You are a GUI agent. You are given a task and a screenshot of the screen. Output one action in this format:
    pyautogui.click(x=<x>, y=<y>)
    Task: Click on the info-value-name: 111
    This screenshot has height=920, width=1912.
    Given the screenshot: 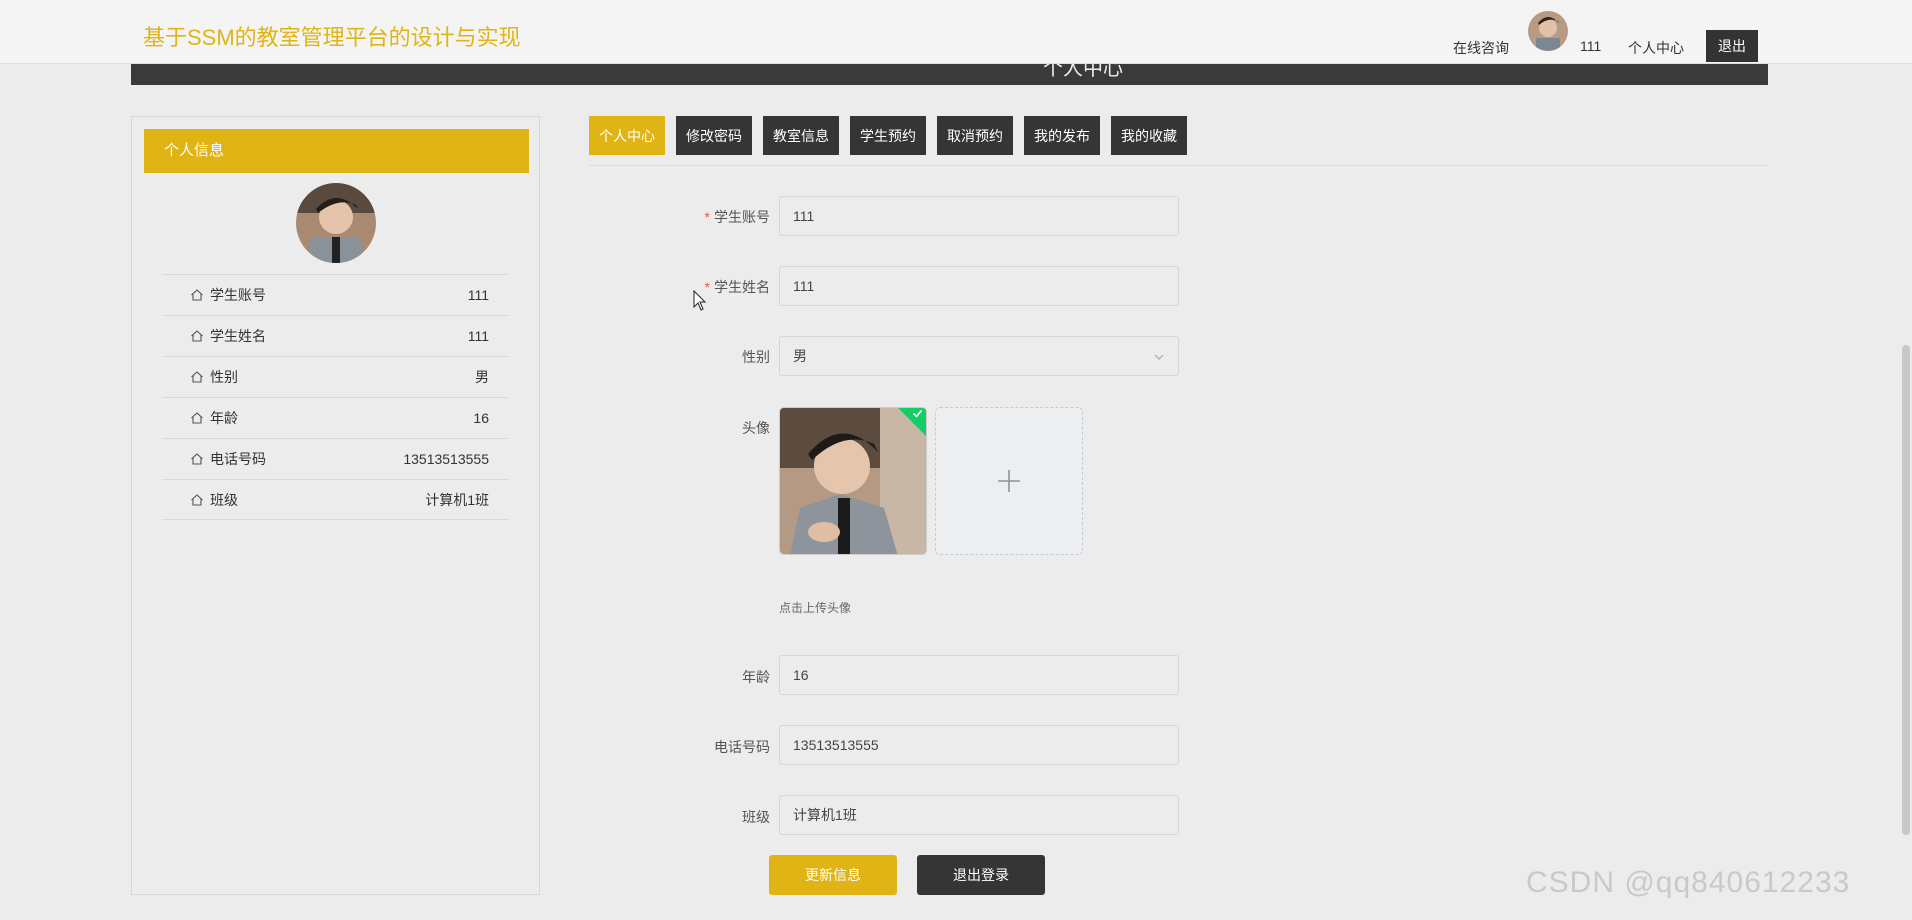 What is the action you would take?
    pyautogui.click(x=478, y=336)
    